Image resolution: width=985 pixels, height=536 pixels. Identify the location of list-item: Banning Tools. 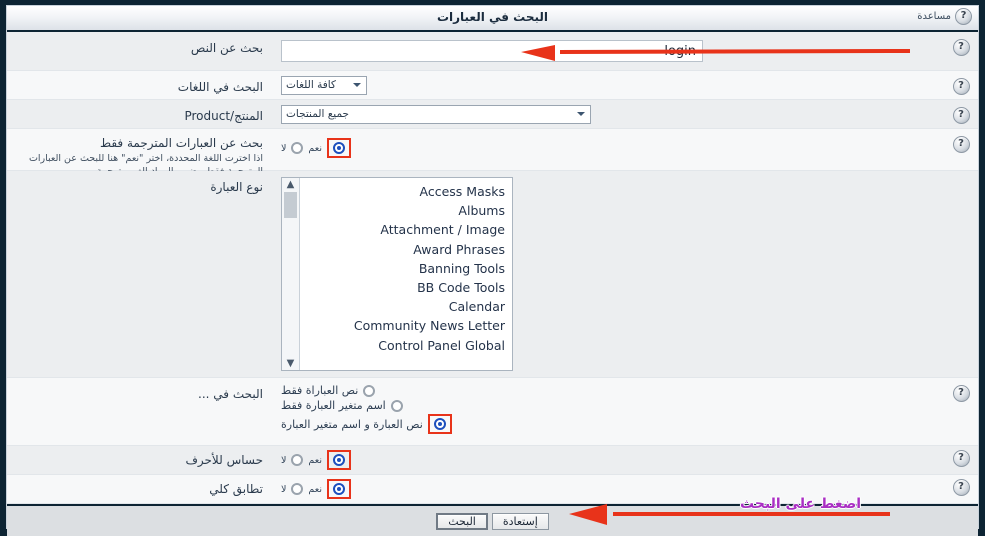
(404, 268).